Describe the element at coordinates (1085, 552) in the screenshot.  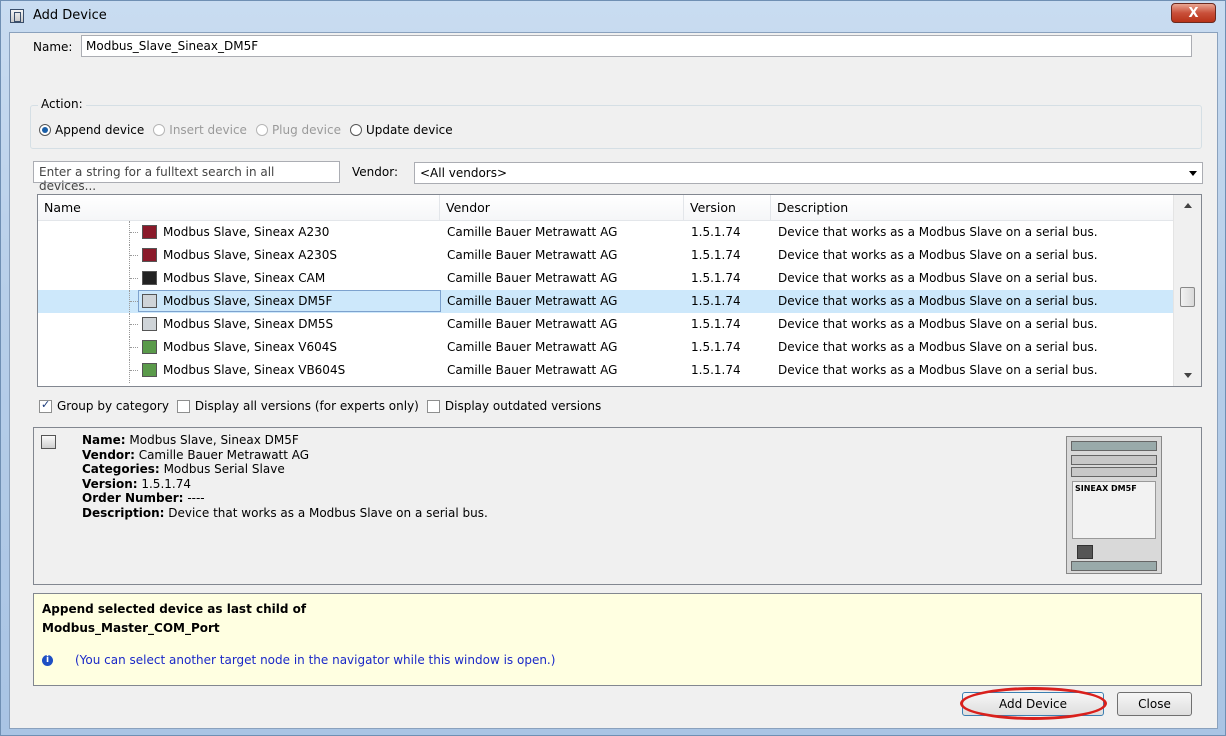
I see `device-port` at that location.